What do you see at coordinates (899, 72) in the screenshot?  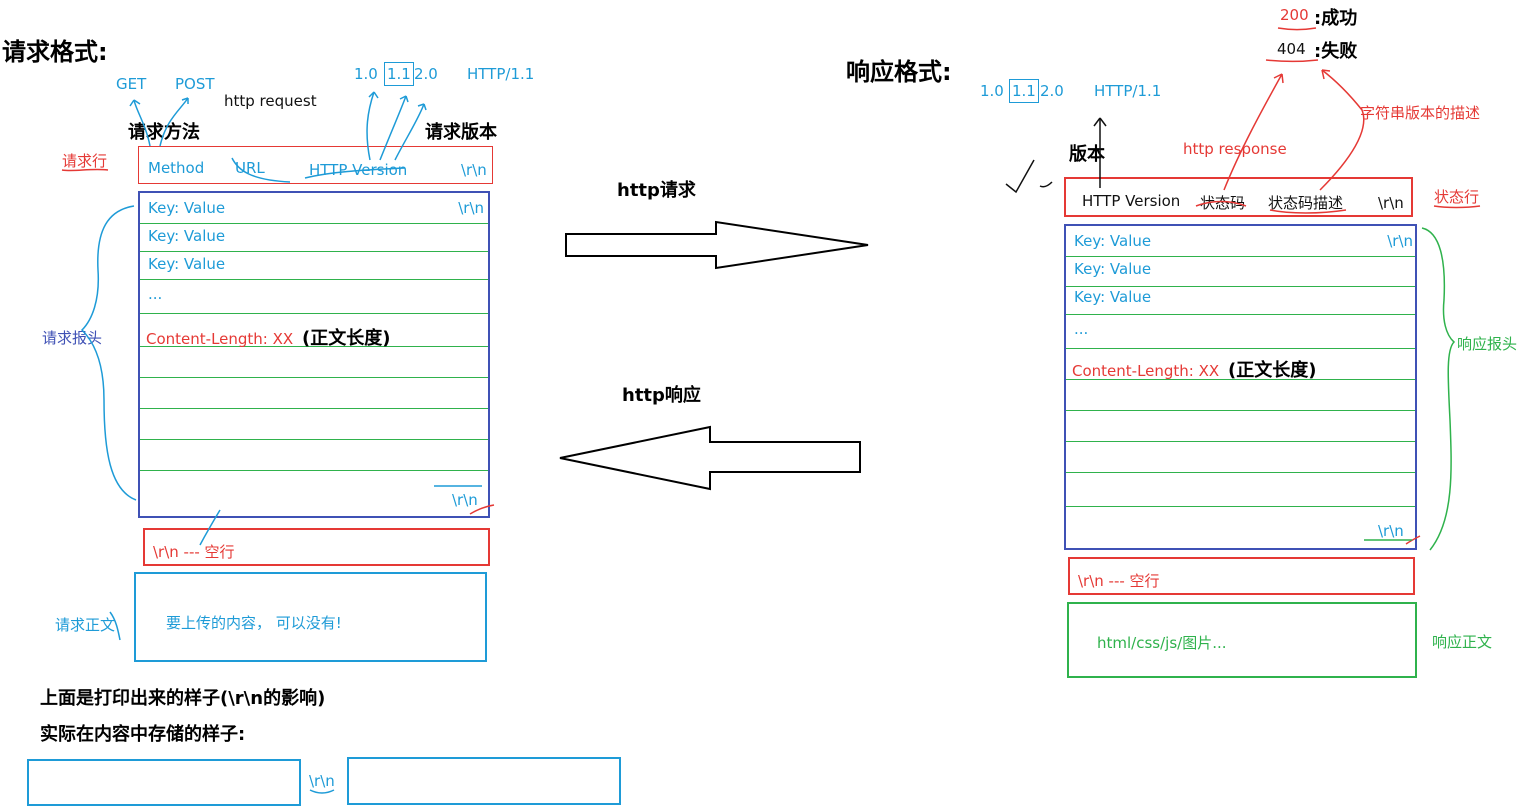 I see `response-title: 响应格式:` at bounding box center [899, 72].